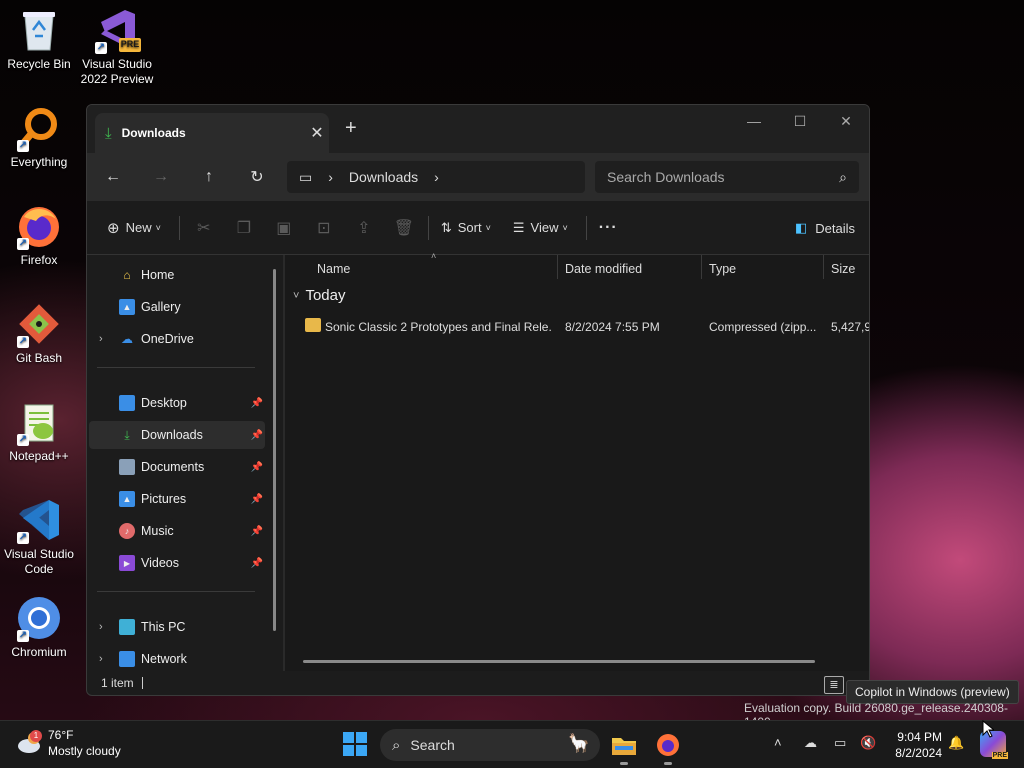 This screenshot has height=768, width=1024. Describe the element at coordinates (918, 753) in the screenshot. I see `clock-date: 8/2/2024` at that location.